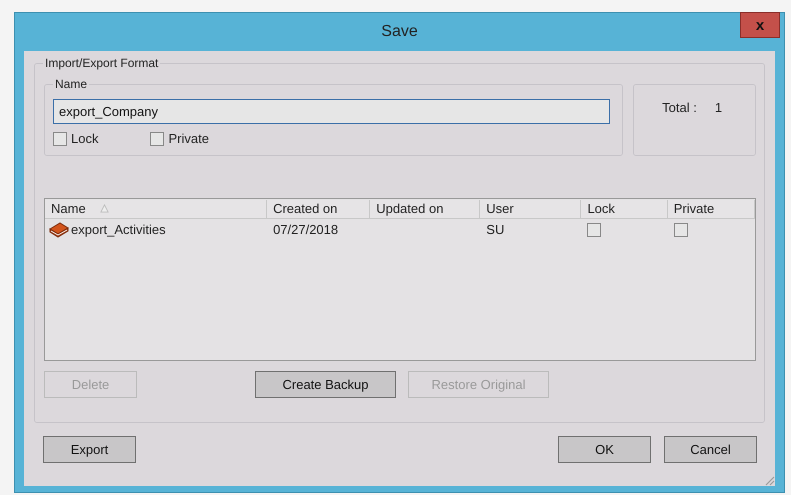 This screenshot has width=791, height=495. Describe the element at coordinates (531, 209) in the screenshot. I see `column-header: User` at that location.